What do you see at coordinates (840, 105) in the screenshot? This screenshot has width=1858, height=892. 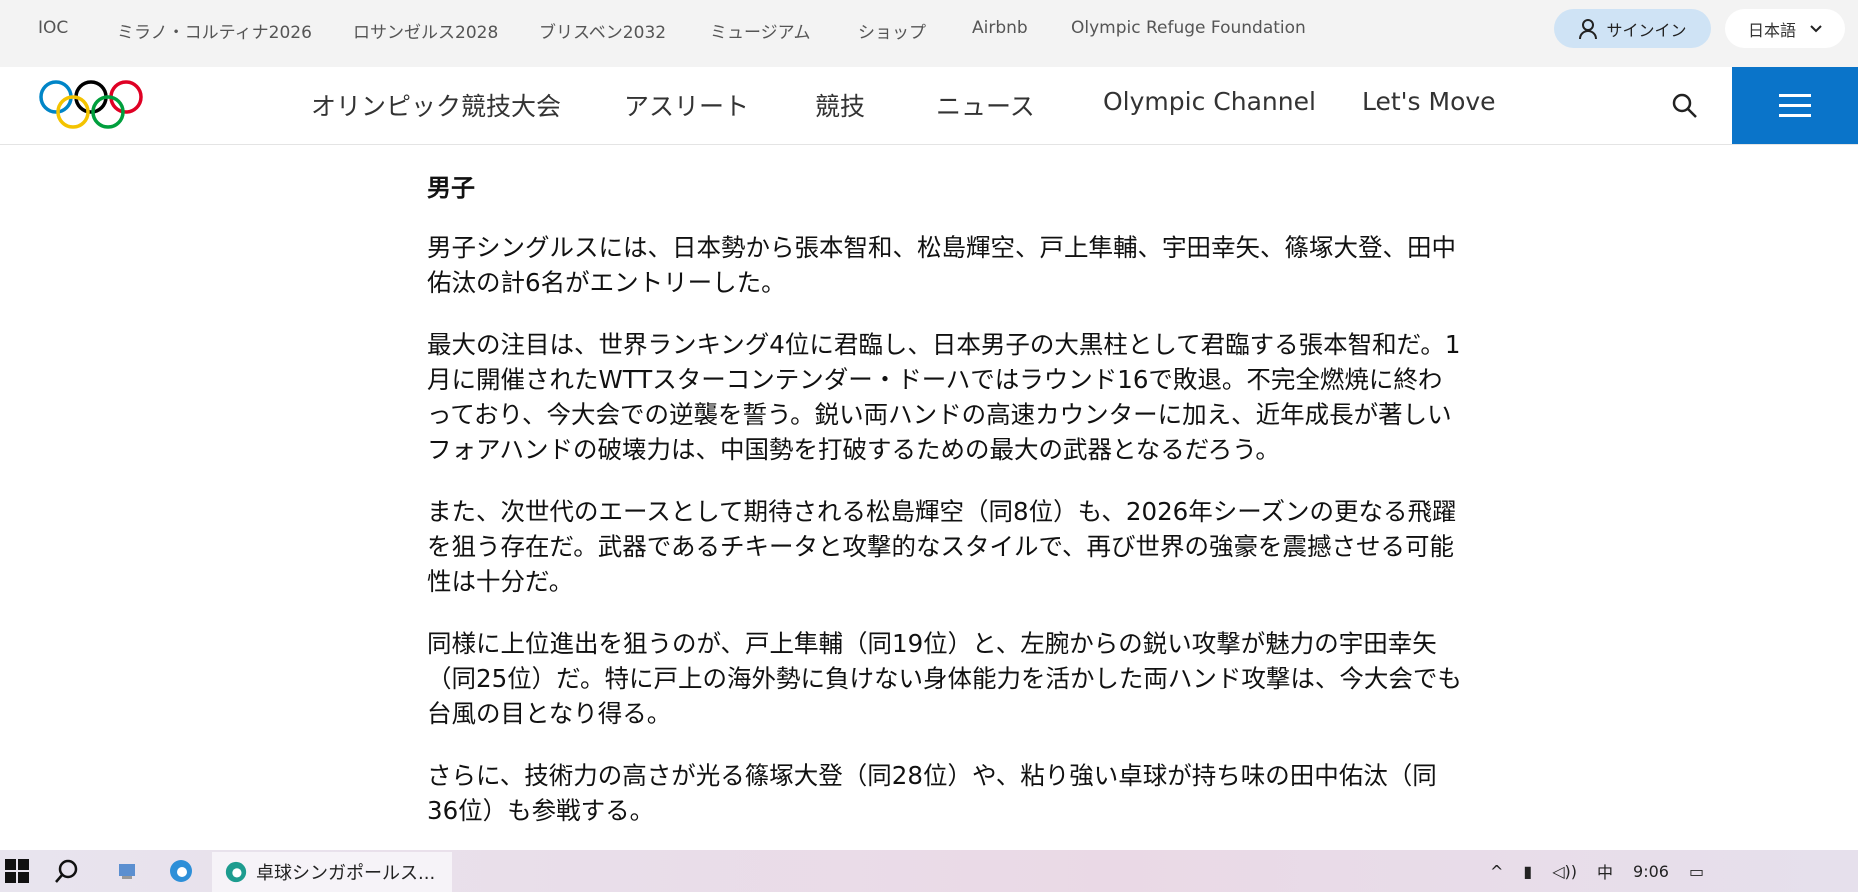 I see `nav-sports: 競技` at bounding box center [840, 105].